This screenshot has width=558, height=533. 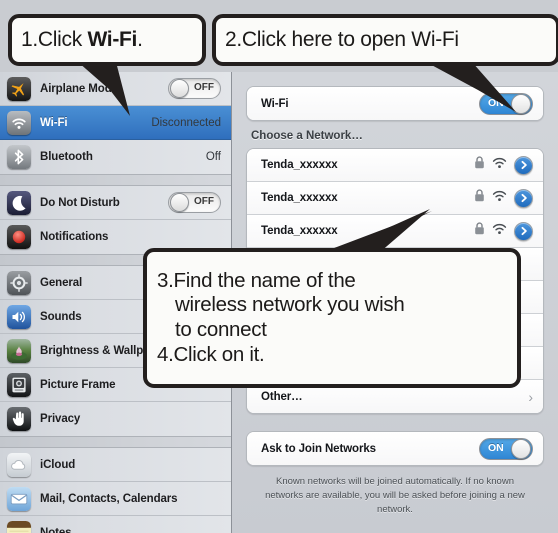 What do you see at coordinates (256, 280) in the screenshot?
I see `callout-3-line-1: 3.Find the name of the` at bounding box center [256, 280].